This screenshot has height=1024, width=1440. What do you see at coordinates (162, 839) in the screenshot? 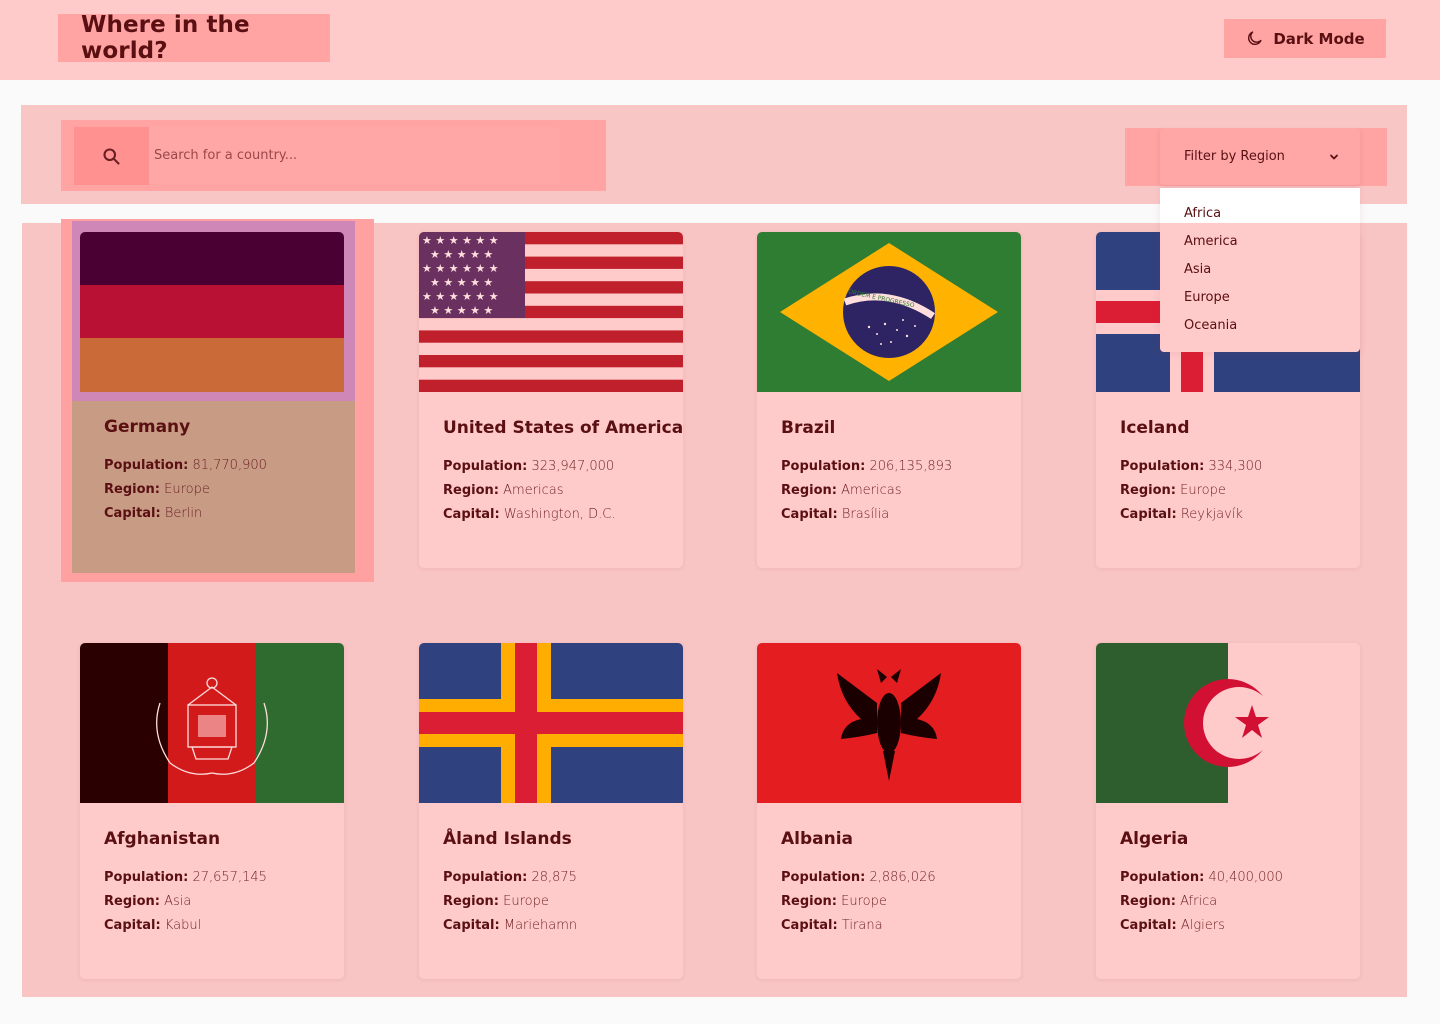
I see `country-name: Afghanistan` at bounding box center [162, 839].